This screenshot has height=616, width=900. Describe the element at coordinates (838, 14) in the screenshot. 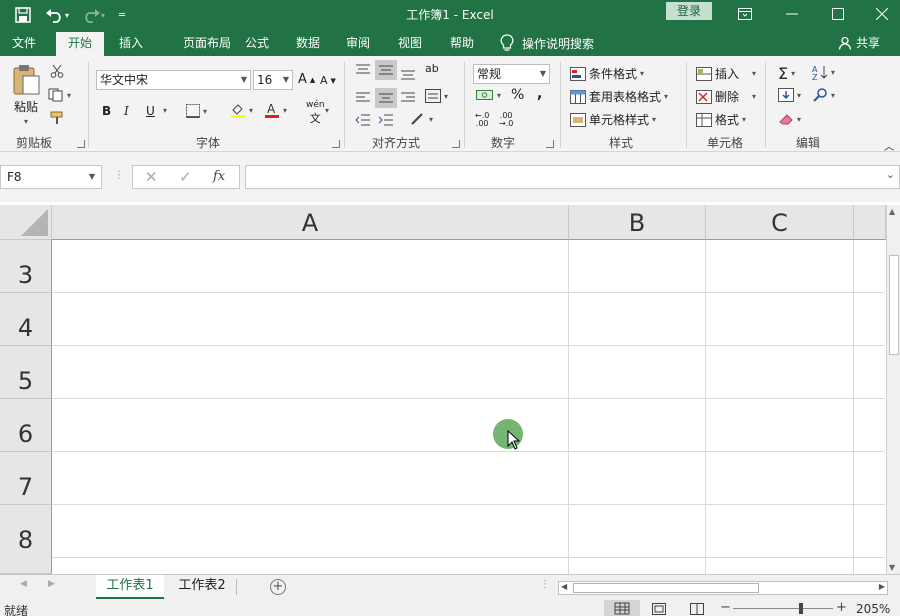

I see `maximize-icon` at that location.